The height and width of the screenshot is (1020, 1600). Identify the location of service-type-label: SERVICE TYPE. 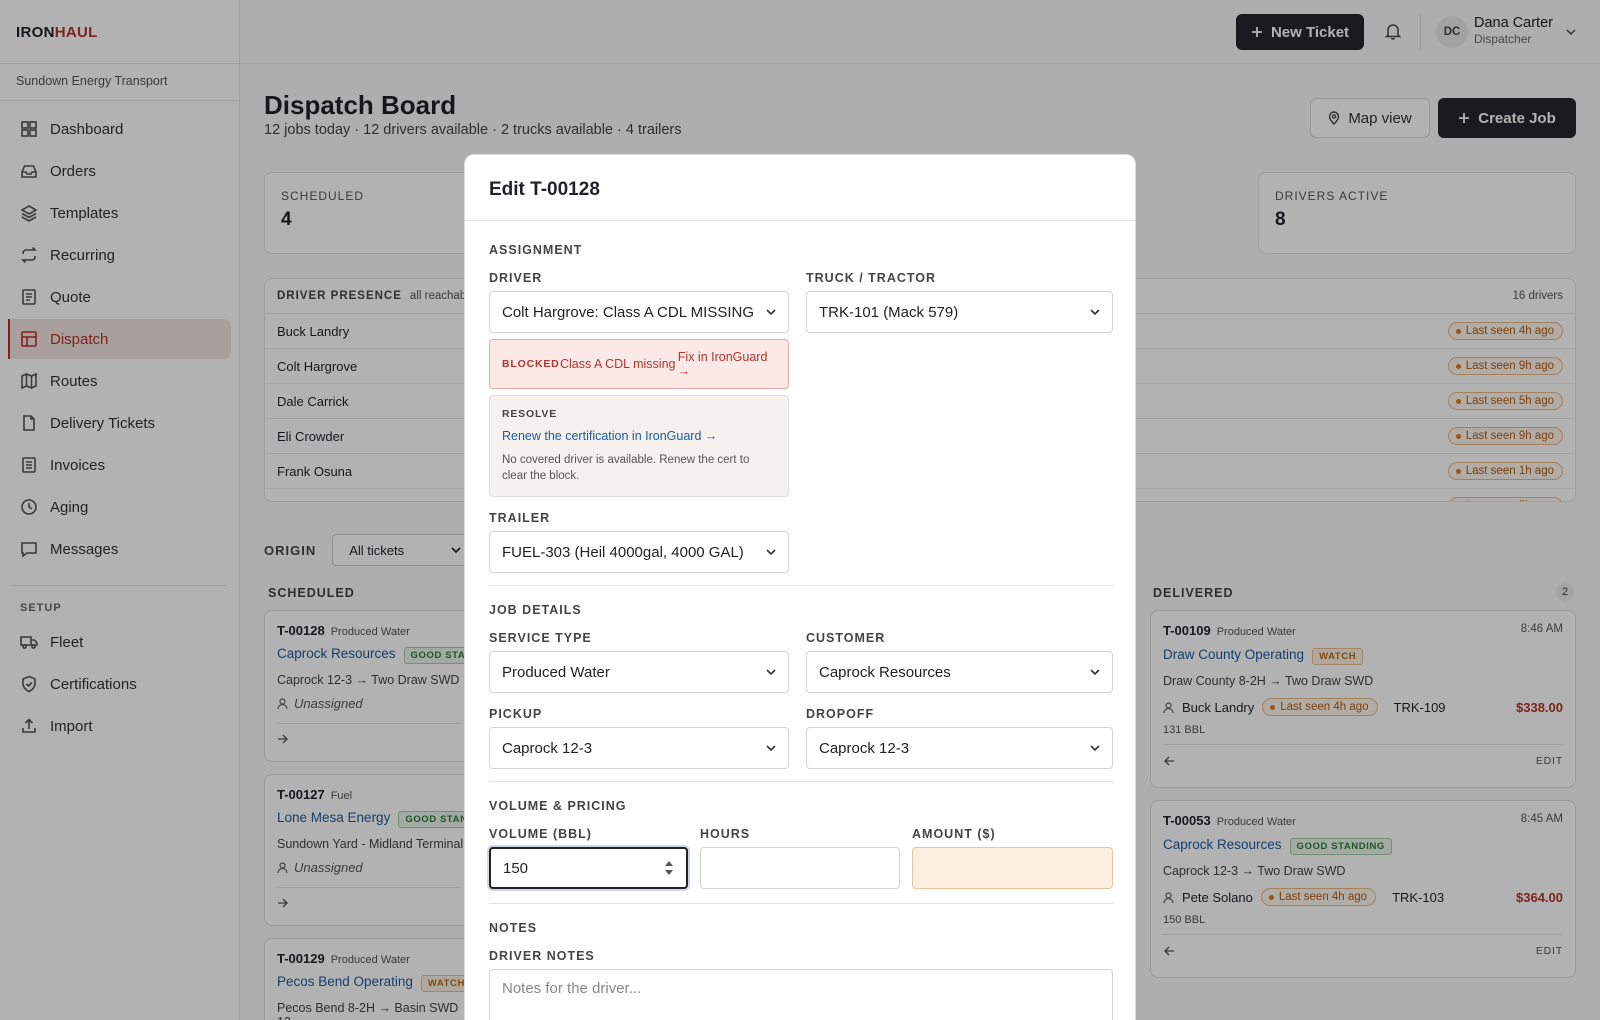
(540, 638).